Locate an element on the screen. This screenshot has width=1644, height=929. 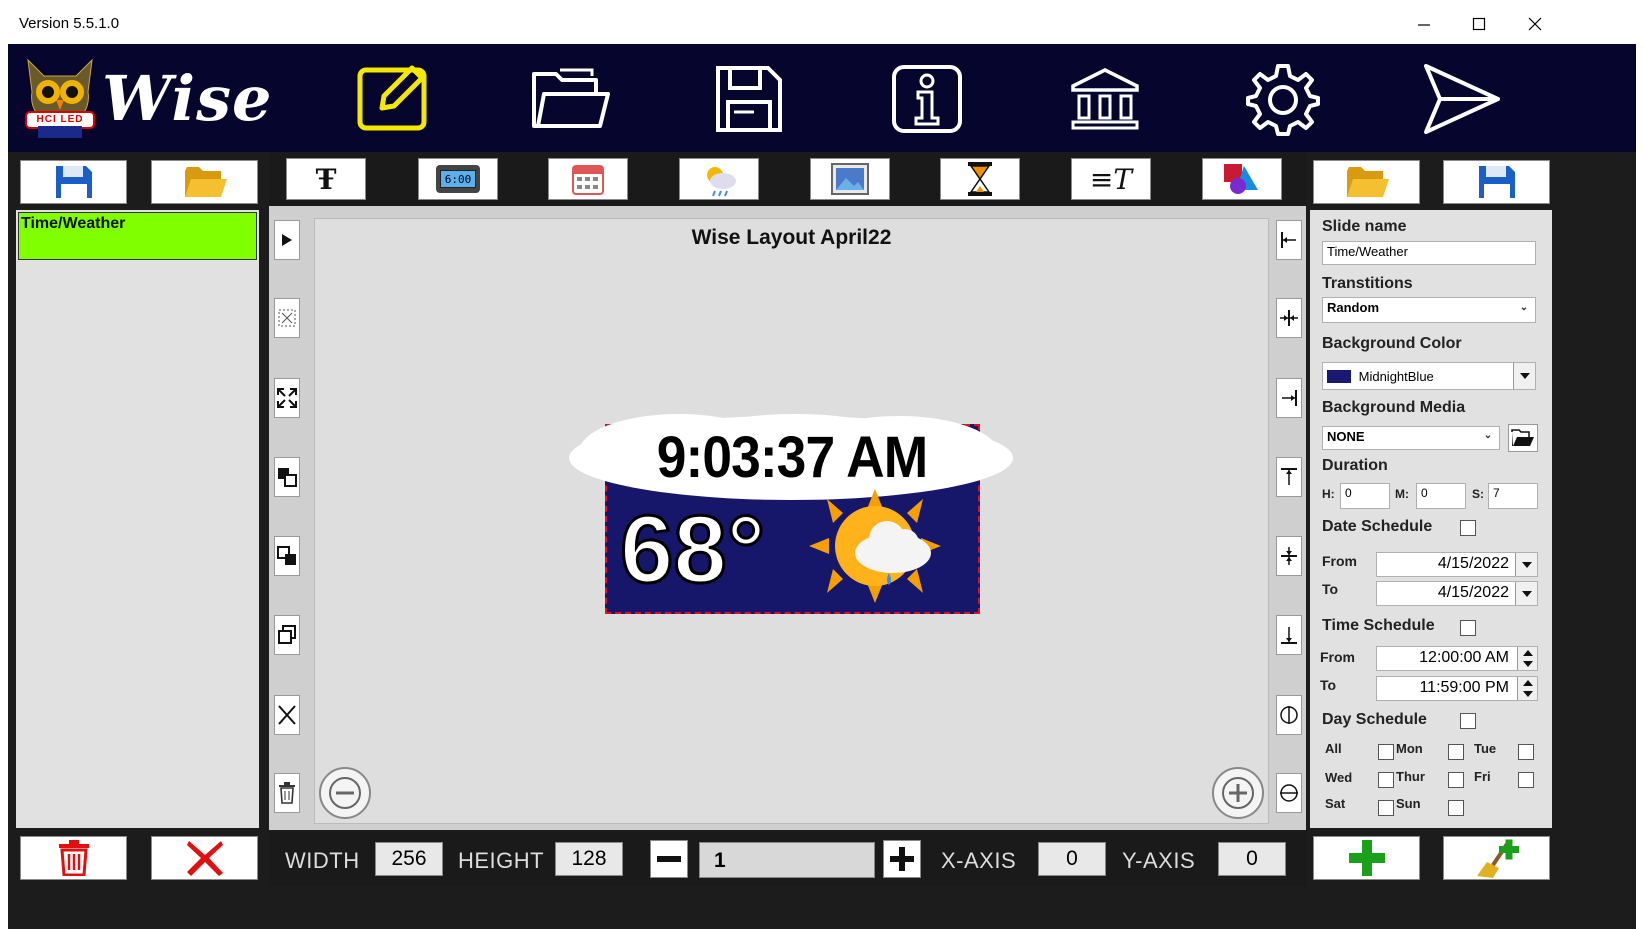
scroll-text-icon: ≡T is located at coordinates (1111, 179).